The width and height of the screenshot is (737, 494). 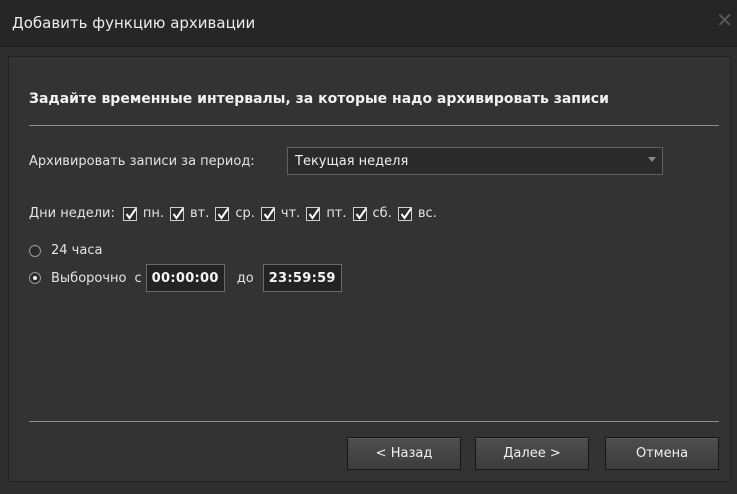 What do you see at coordinates (138, 278) in the screenshot?
I see `from-label: с` at bounding box center [138, 278].